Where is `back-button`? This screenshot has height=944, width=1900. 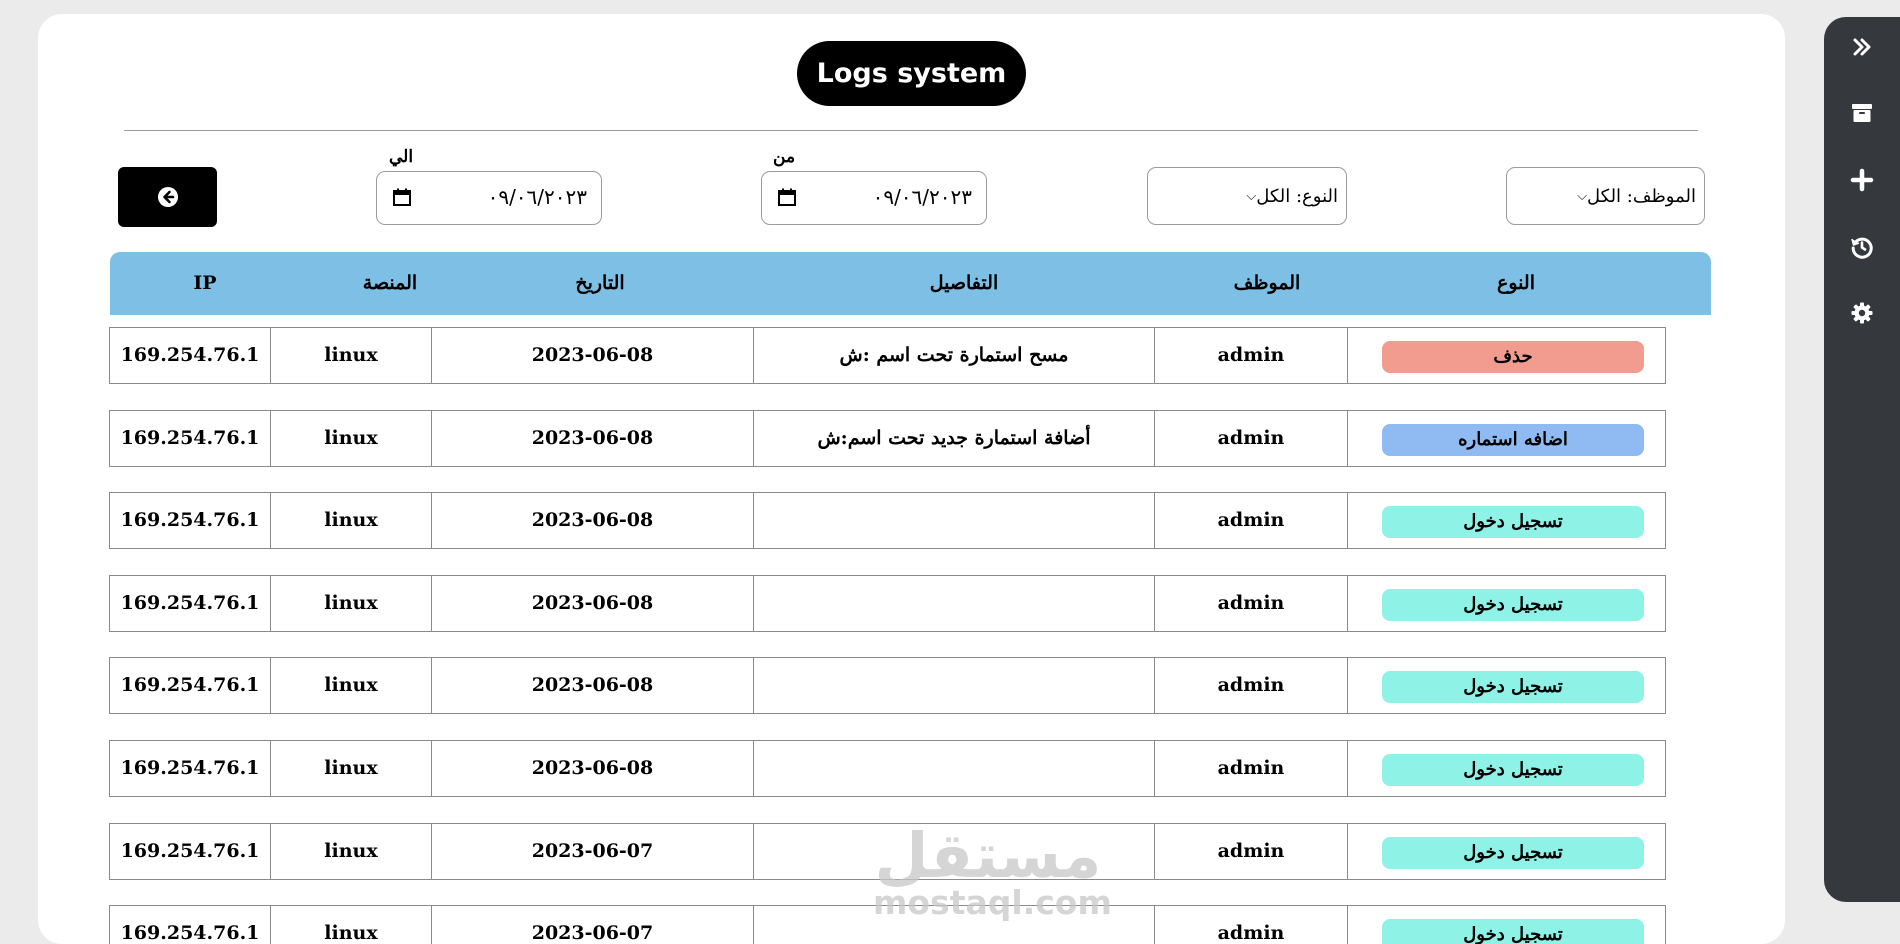
back-button is located at coordinates (167, 197).